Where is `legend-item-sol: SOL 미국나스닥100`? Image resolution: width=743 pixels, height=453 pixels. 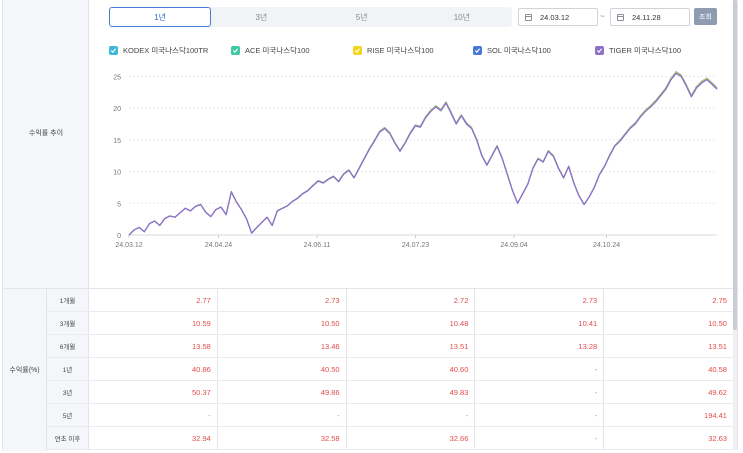
legend-item-sol: SOL 미국나스닥100 is located at coordinates (512, 50).